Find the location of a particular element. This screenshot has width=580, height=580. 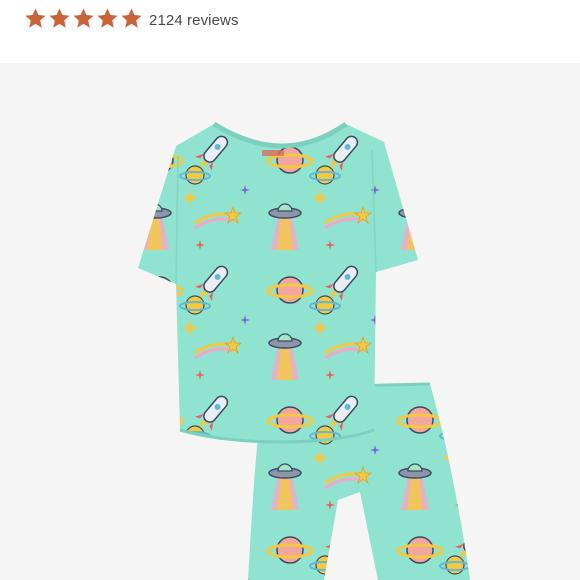

rating-summary: 2124 reviews is located at coordinates (131, 18).